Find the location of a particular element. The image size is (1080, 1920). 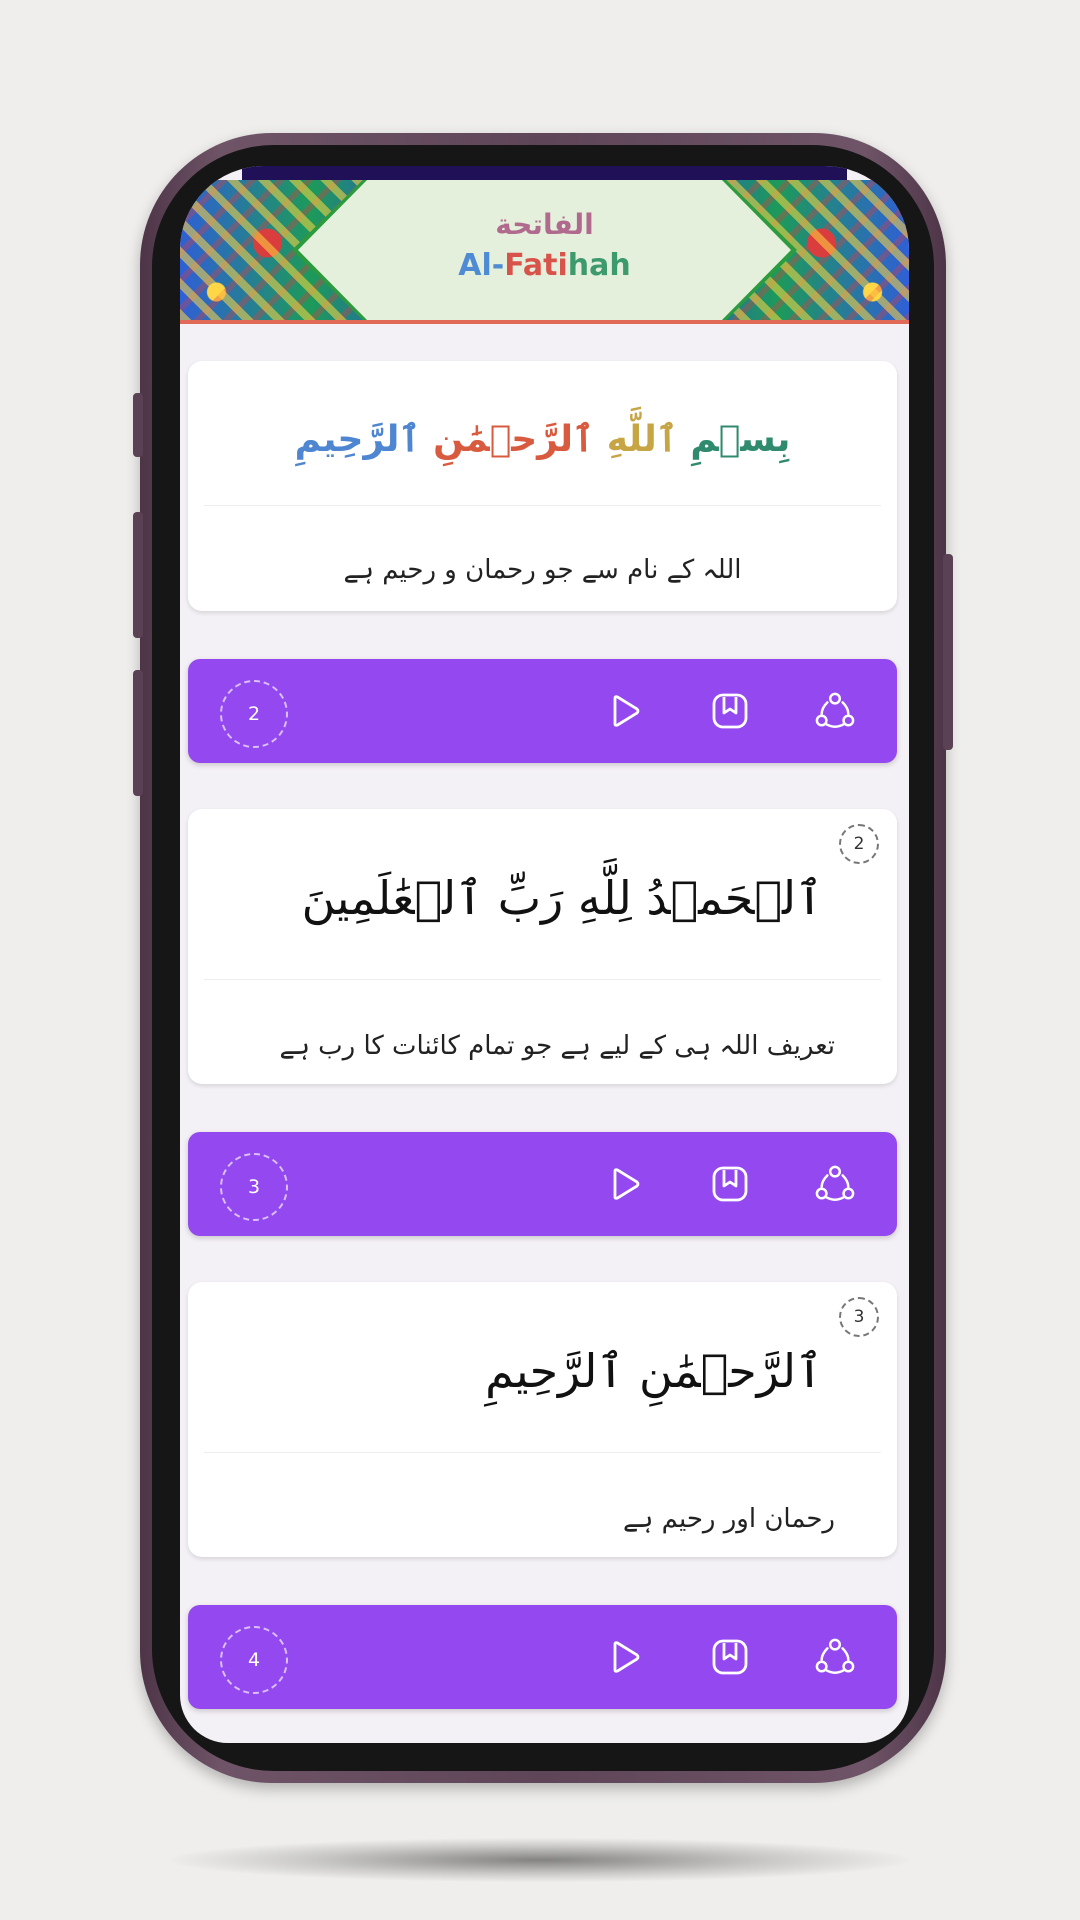

ayah-number-badge: 4 is located at coordinates (254, 1660).